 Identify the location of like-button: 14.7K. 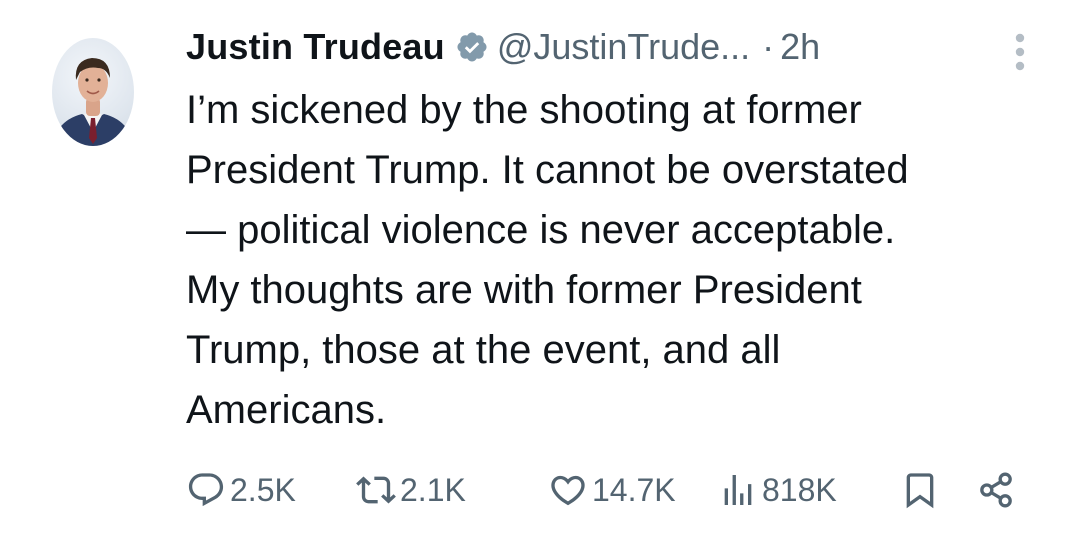
(612, 490).